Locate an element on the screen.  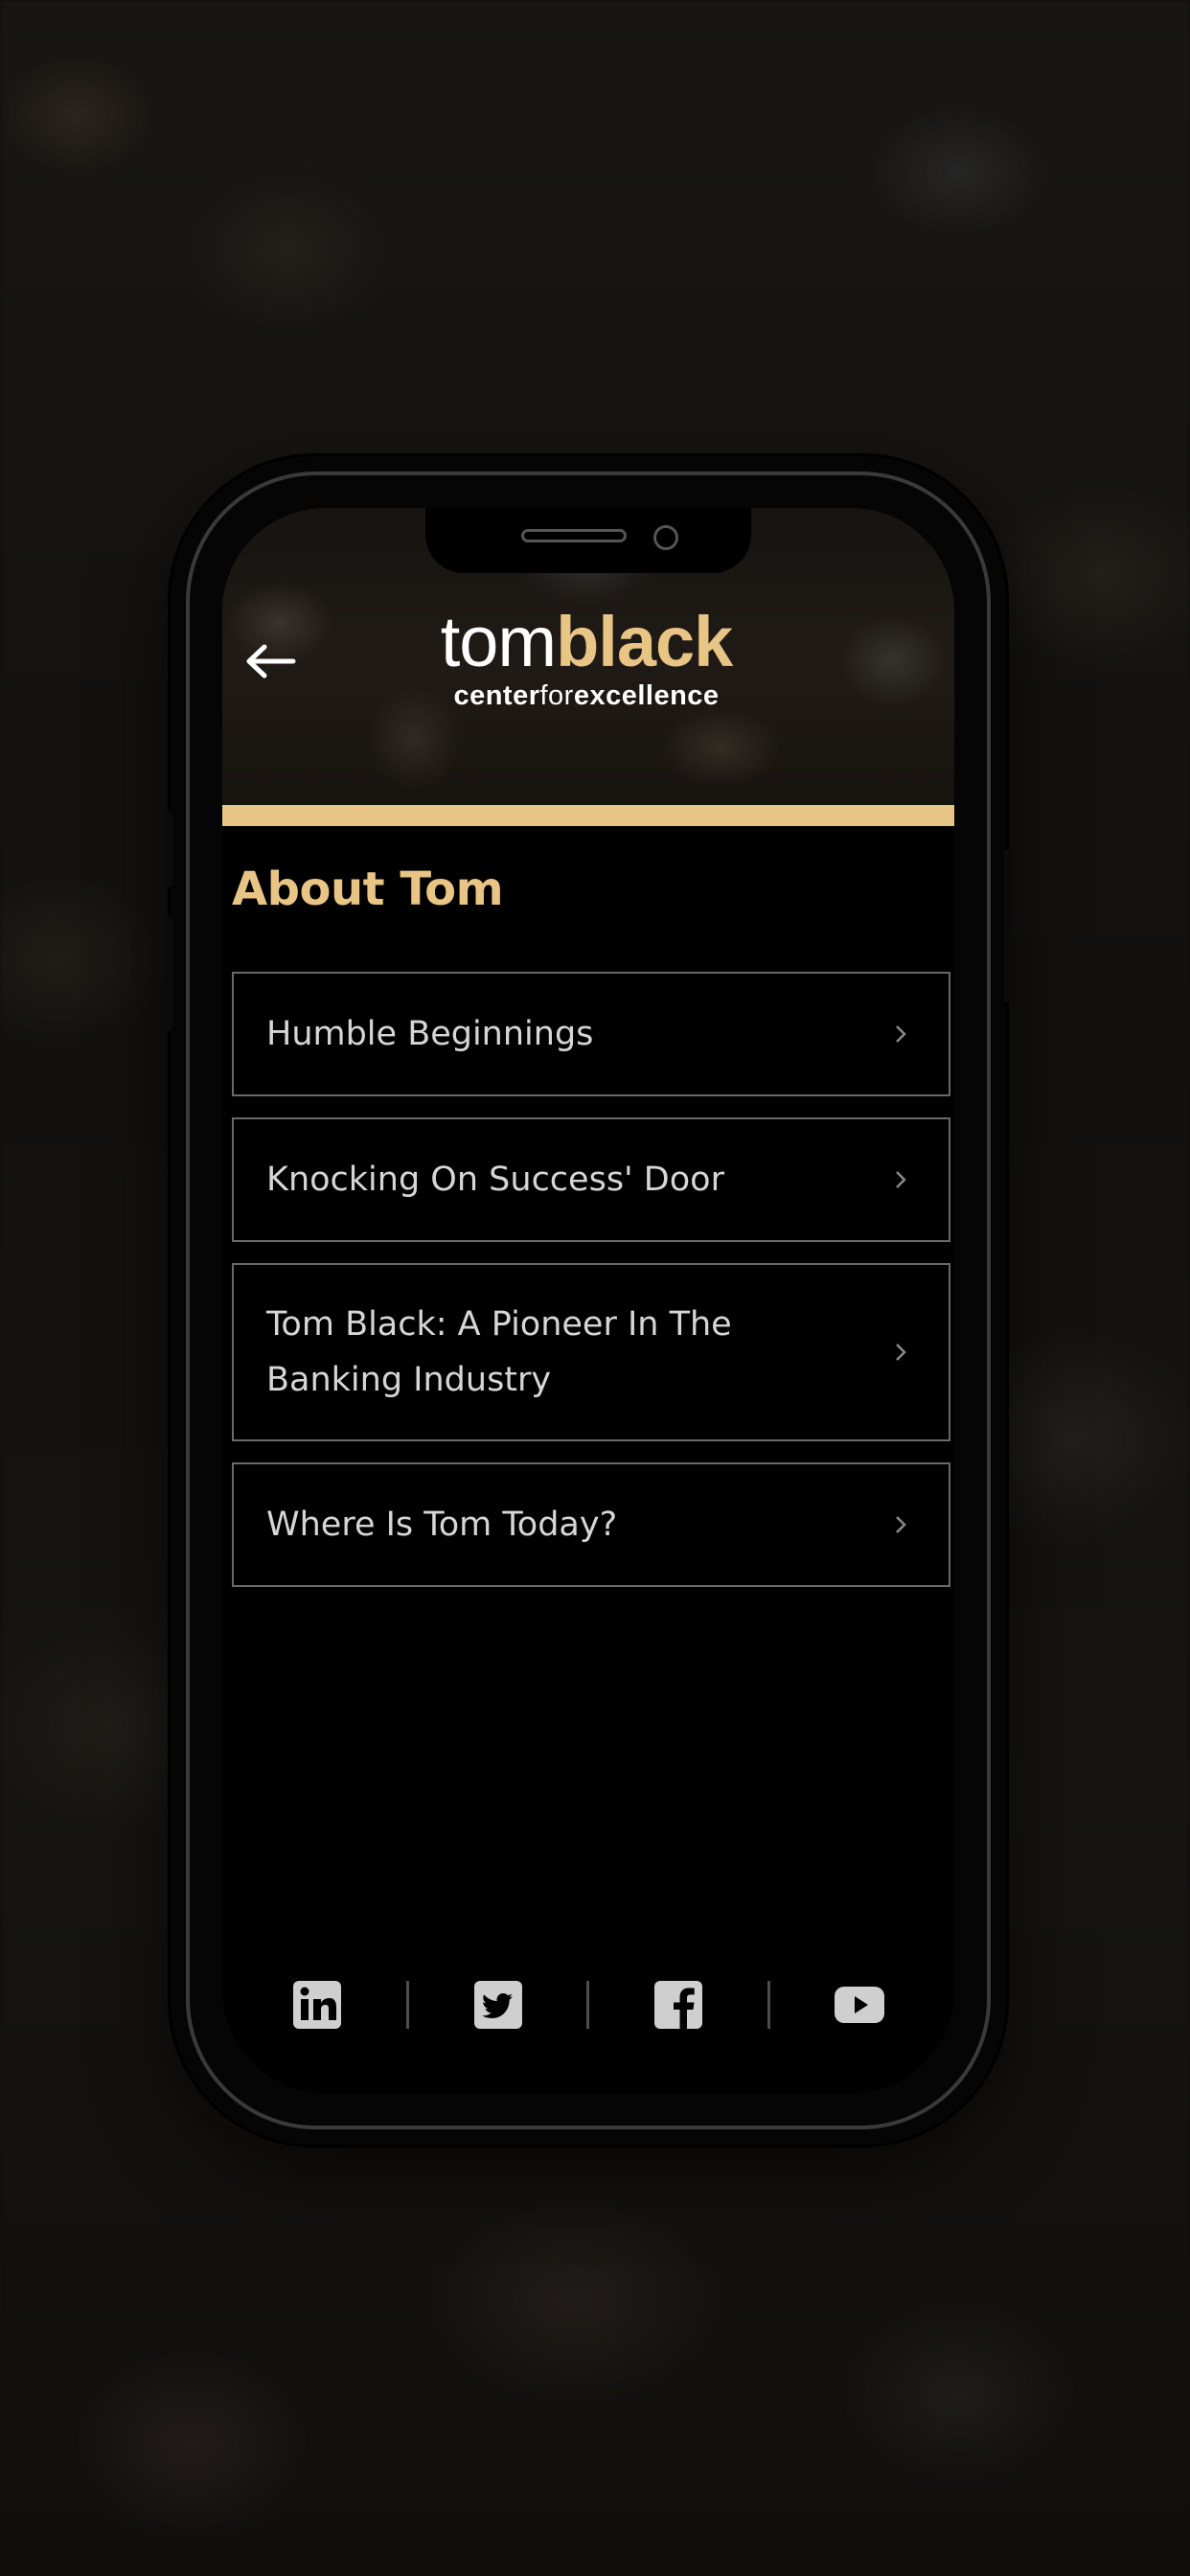
logo-subtitle: centerforexcellence is located at coordinates (587, 695).